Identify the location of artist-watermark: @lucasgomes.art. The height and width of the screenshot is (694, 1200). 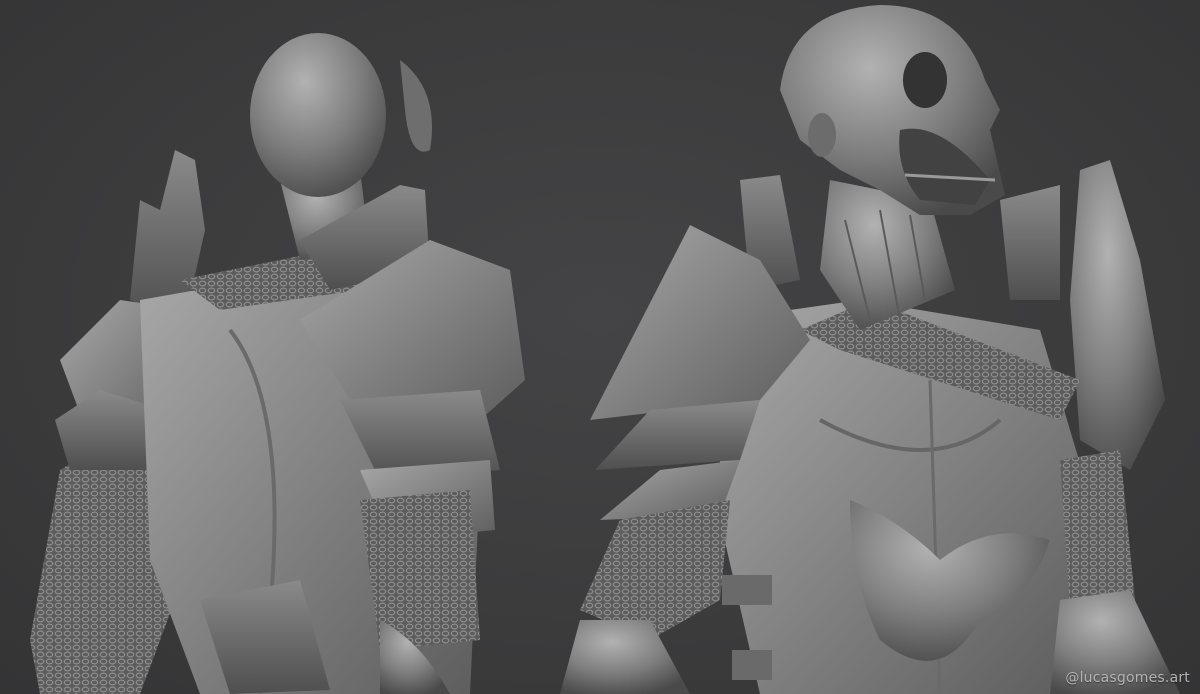
(1127, 678).